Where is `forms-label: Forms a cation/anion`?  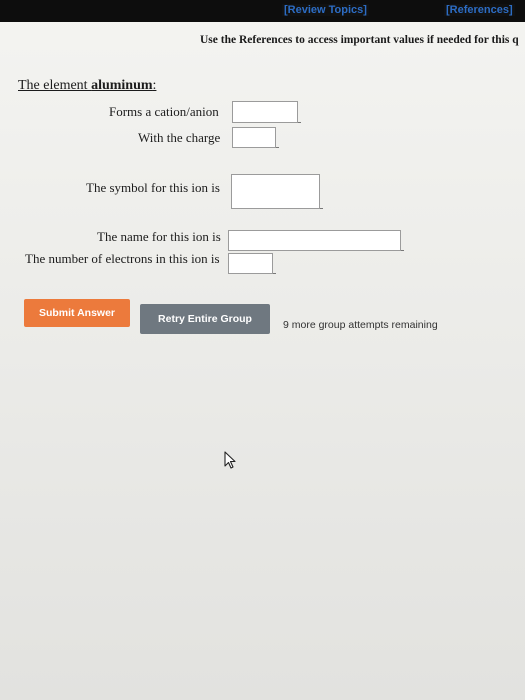 forms-label: Forms a cation/anion is located at coordinates (164, 111).